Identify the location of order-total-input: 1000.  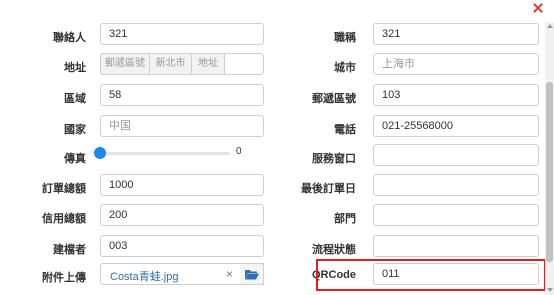
(182, 185).